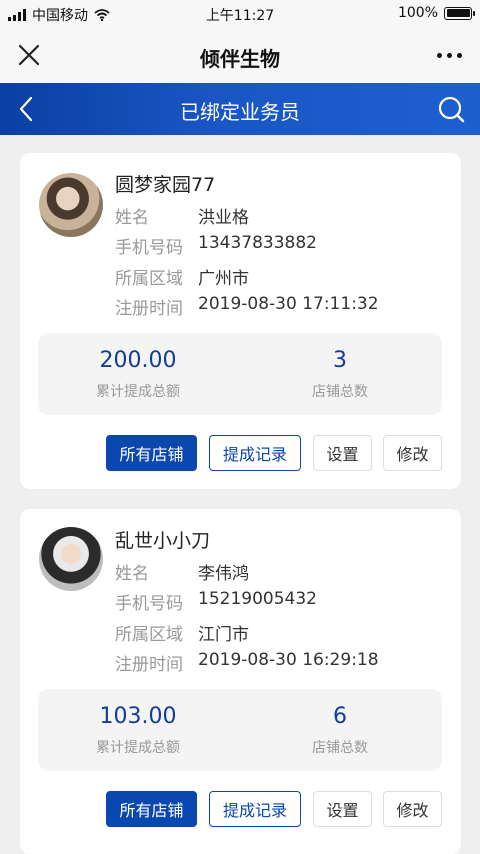 The width and height of the screenshot is (480, 854). I want to click on battery-level, so click(458, 13).